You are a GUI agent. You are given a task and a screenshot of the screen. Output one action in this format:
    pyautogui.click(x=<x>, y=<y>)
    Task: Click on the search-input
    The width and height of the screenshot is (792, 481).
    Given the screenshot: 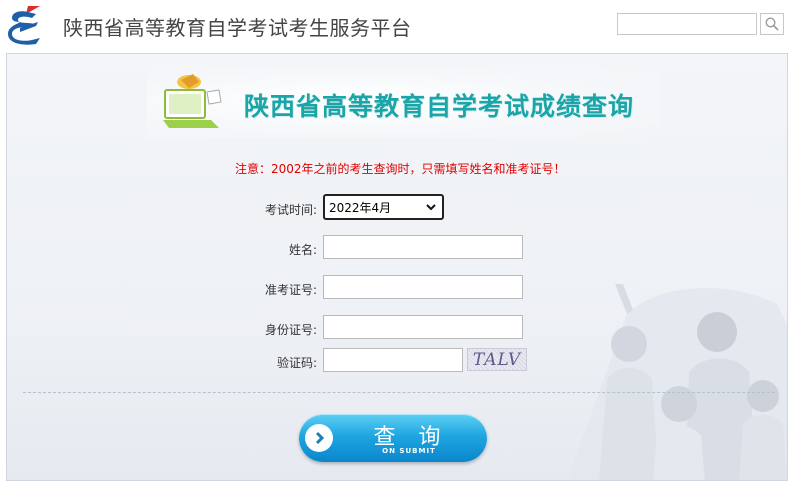 What is the action you would take?
    pyautogui.click(x=687, y=24)
    